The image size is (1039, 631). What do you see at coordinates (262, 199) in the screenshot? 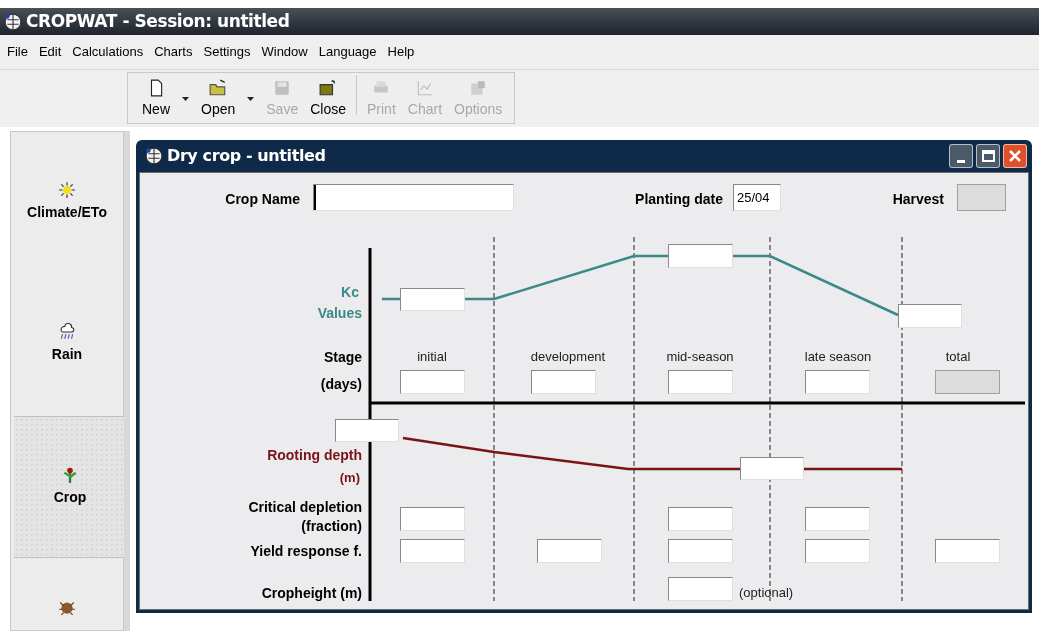
I see `field-label: Crop Name` at bounding box center [262, 199].